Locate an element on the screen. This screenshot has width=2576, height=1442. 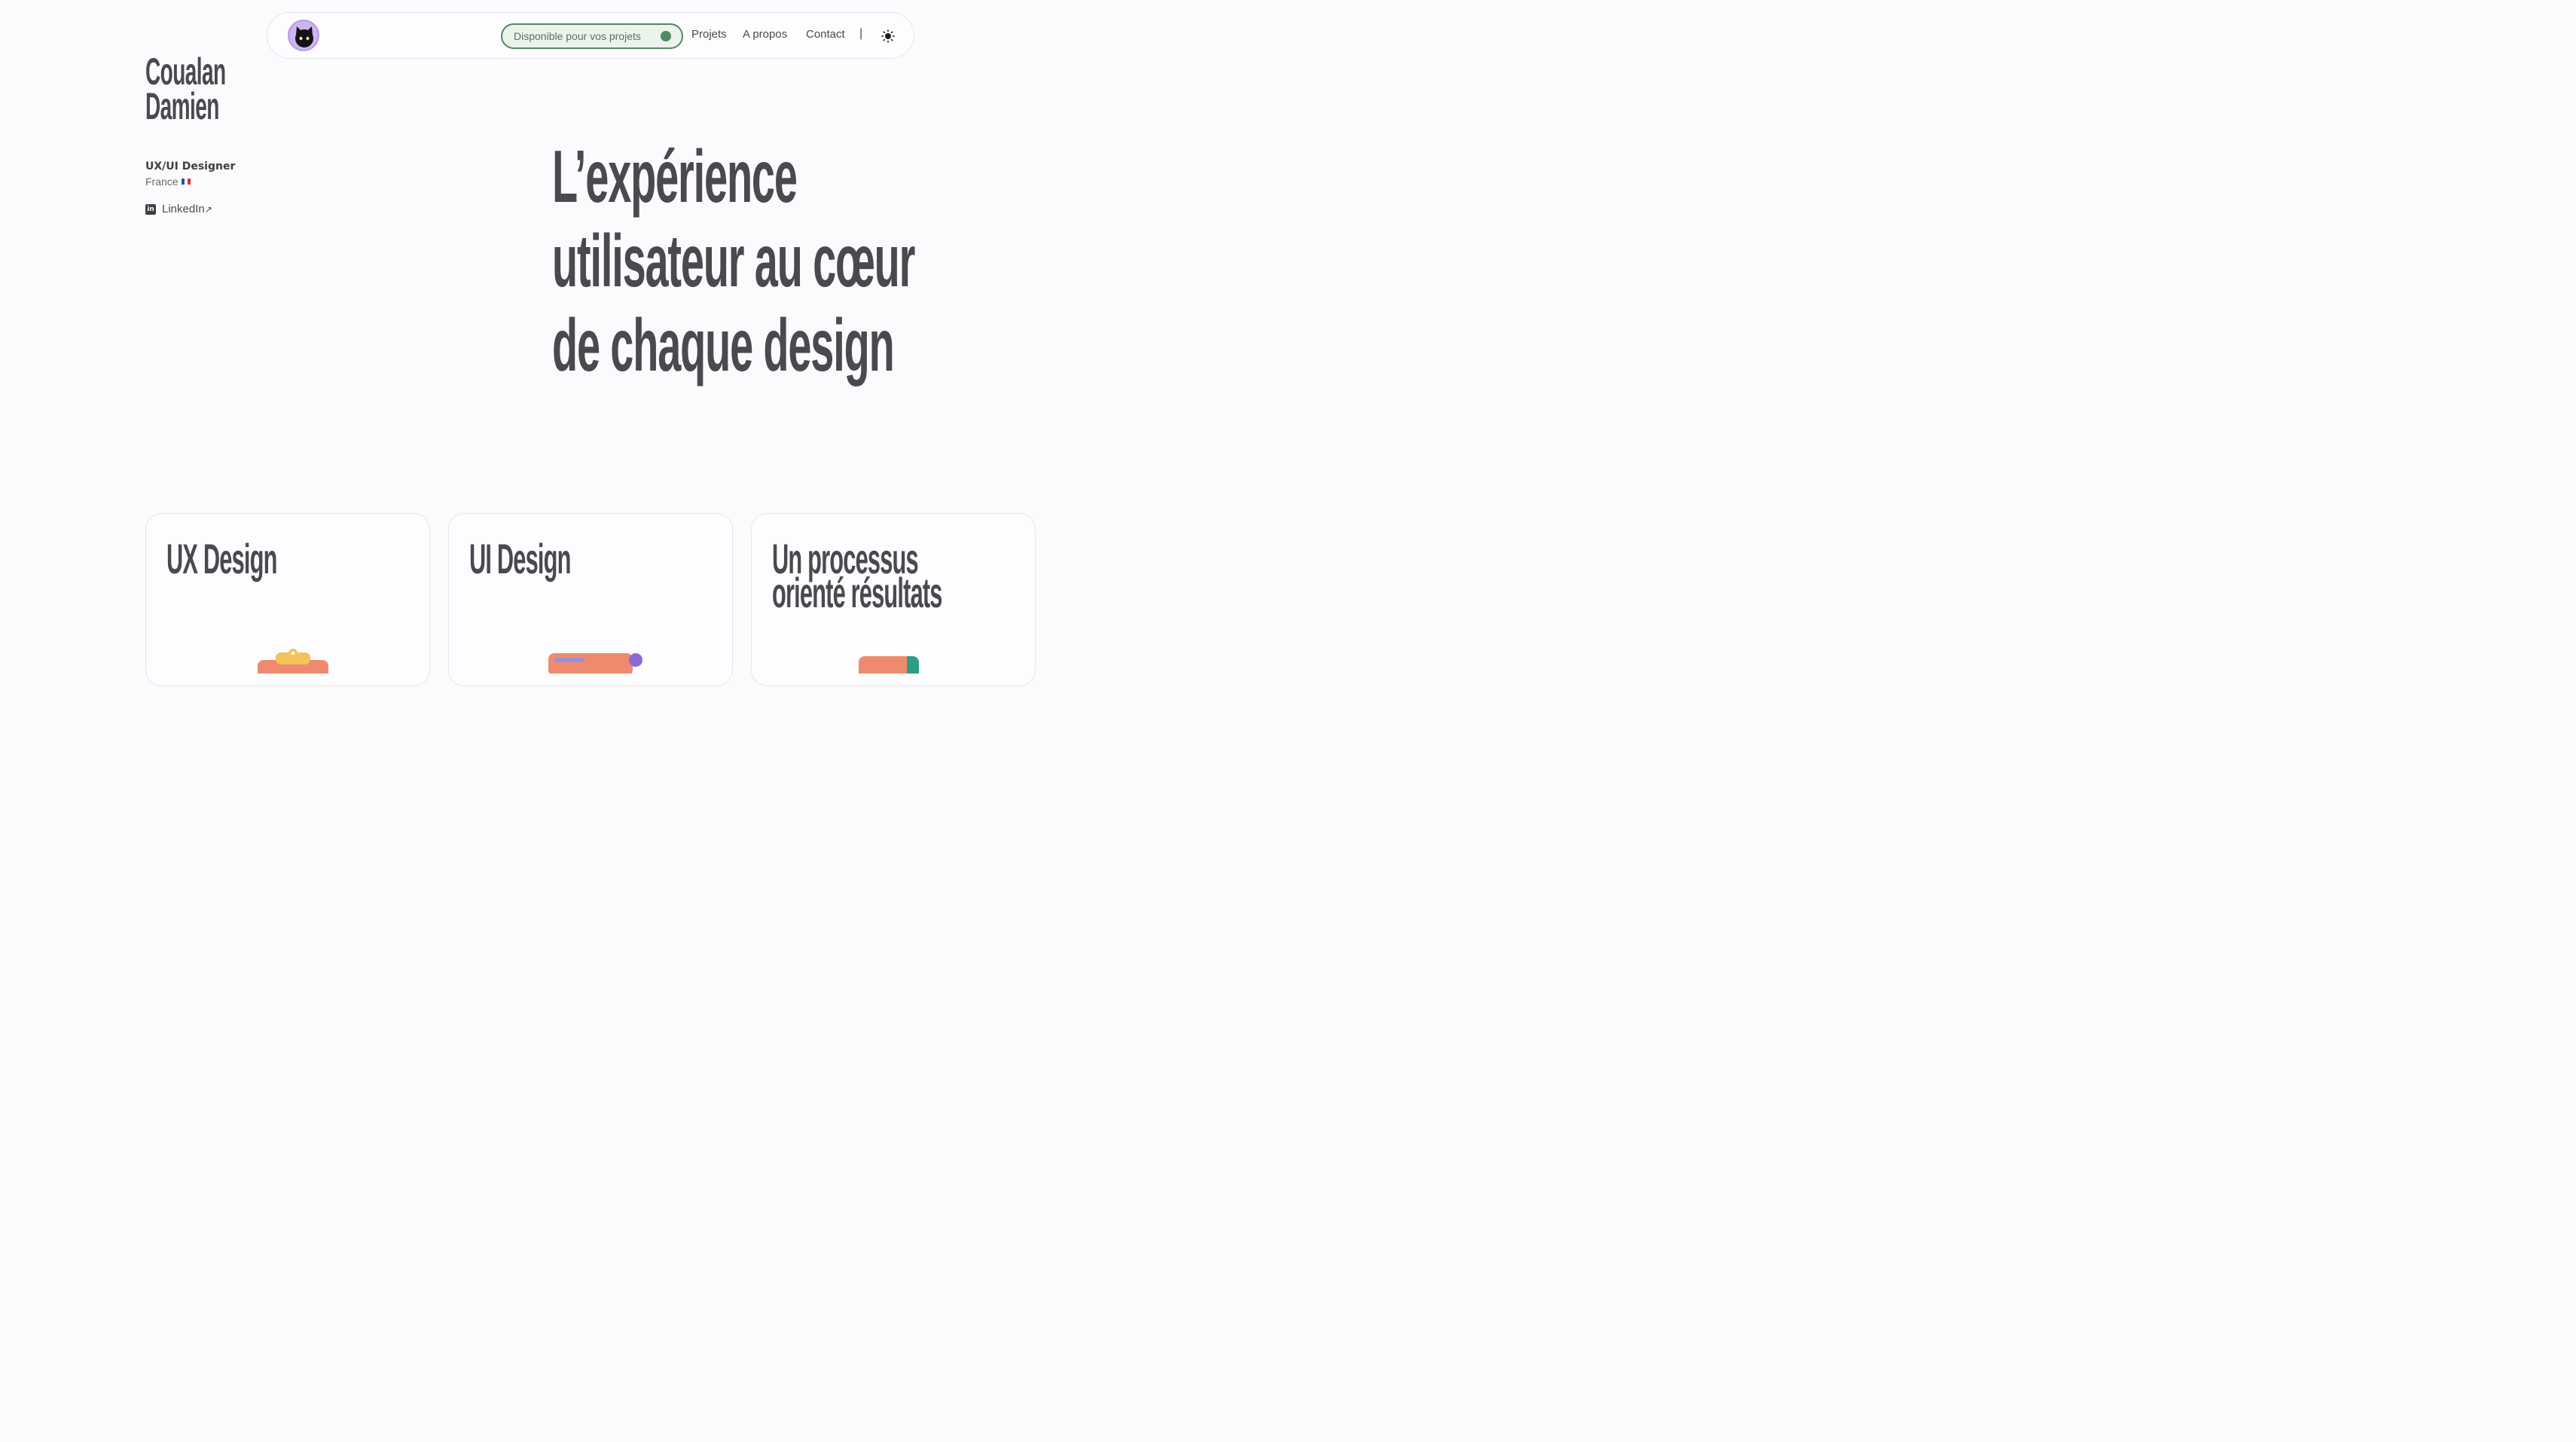
card-title: UX Design is located at coordinates (267, 559).